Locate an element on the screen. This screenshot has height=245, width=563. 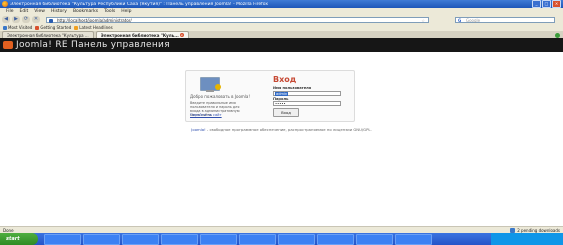
joomla-link: Joomla! is located at coordinates (198, 129).